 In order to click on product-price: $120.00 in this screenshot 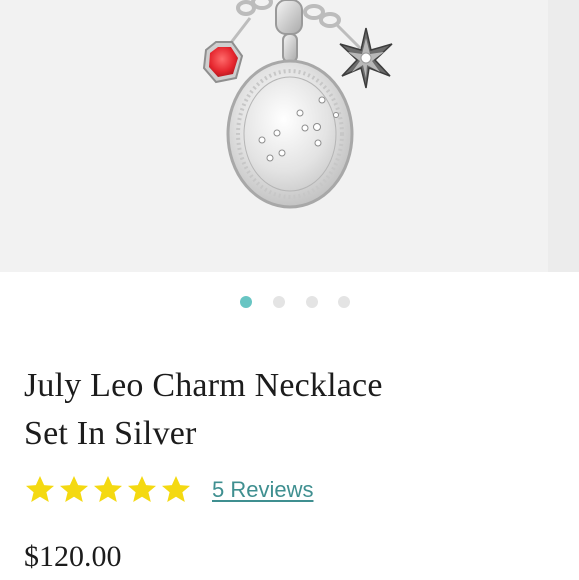, I will do `click(73, 556)`.